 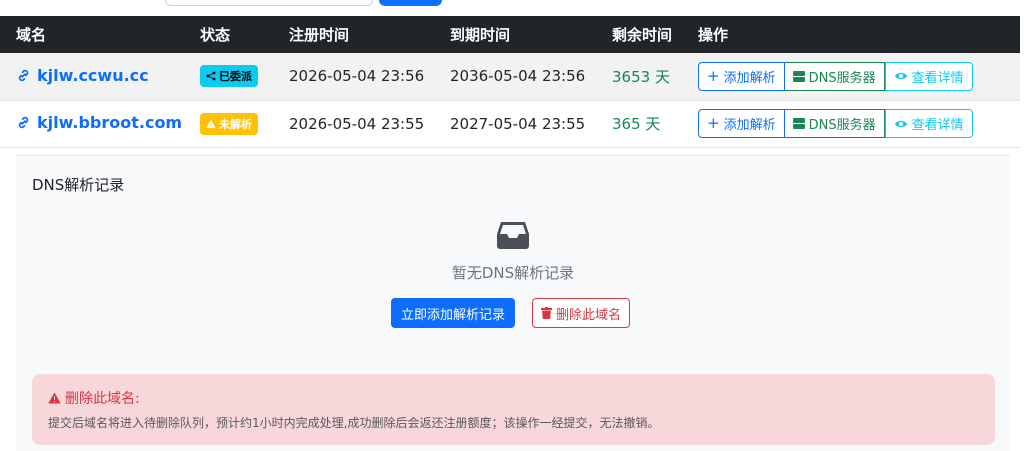 I want to click on search-button, so click(x=410, y=3).